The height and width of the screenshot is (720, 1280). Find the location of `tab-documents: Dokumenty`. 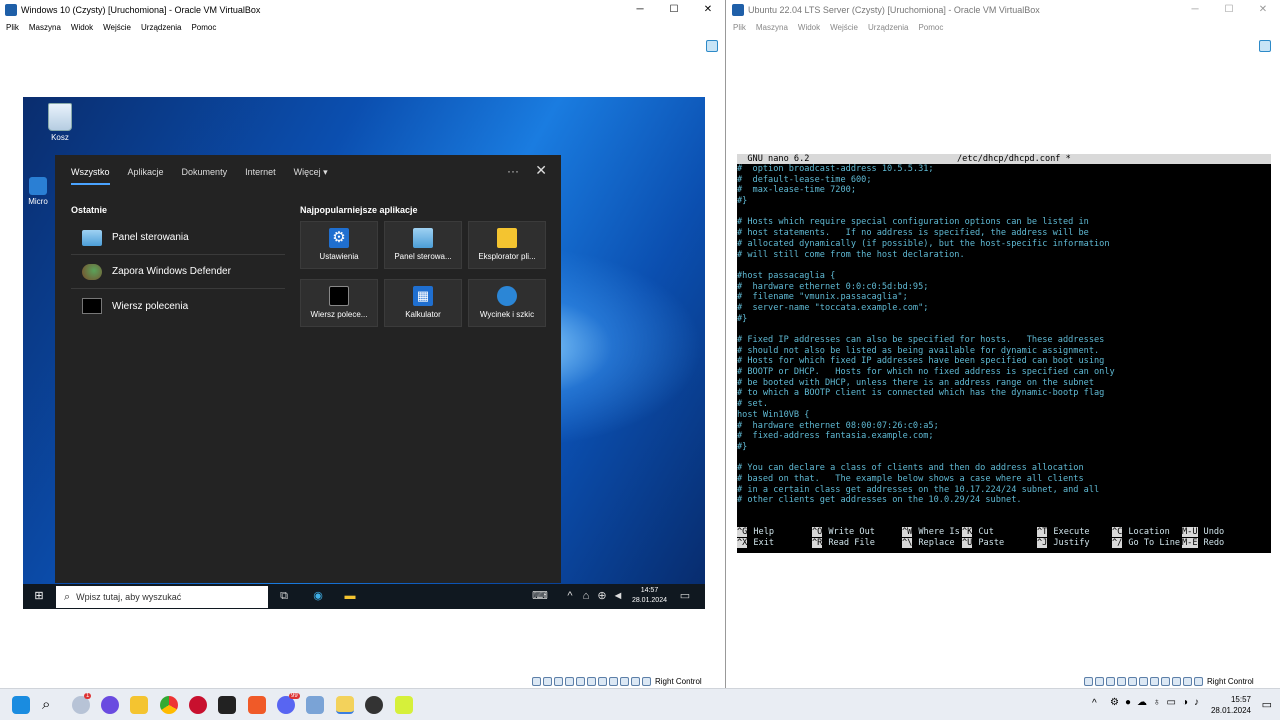

tab-documents: Dokumenty is located at coordinates (205, 172).